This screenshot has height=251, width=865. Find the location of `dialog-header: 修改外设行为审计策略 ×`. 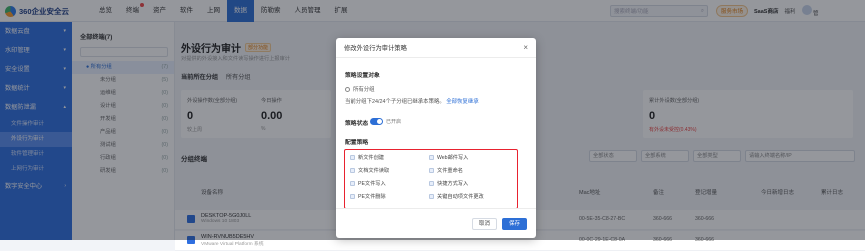

dialog-header: 修改外设行为审计策略 × is located at coordinates (436, 48).